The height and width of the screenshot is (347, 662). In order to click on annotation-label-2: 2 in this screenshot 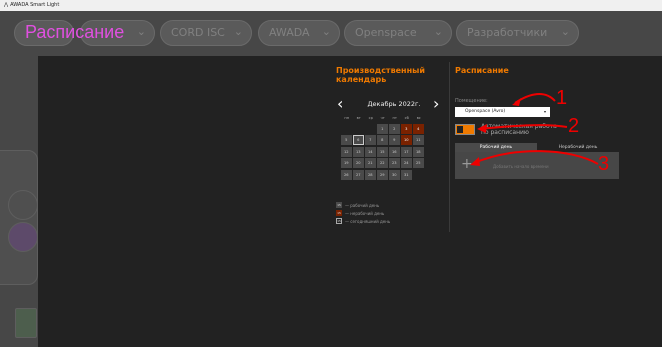, I will do `click(574, 126)`.